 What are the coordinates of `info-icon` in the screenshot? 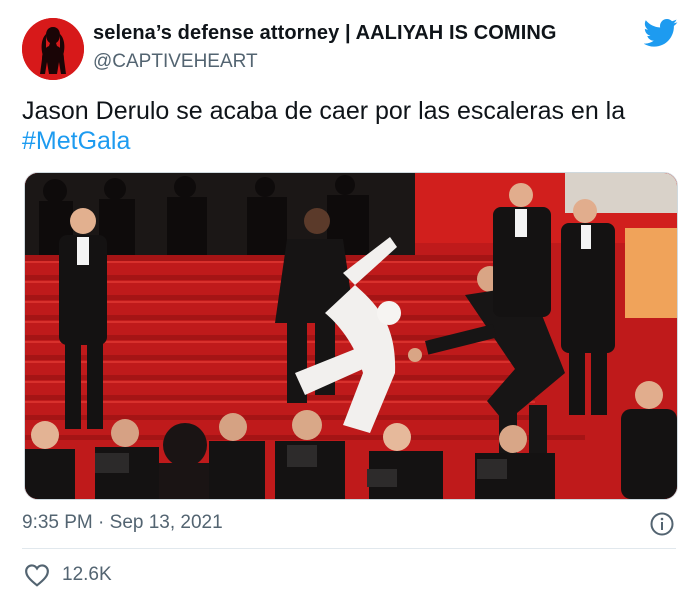 It's located at (662, 524).